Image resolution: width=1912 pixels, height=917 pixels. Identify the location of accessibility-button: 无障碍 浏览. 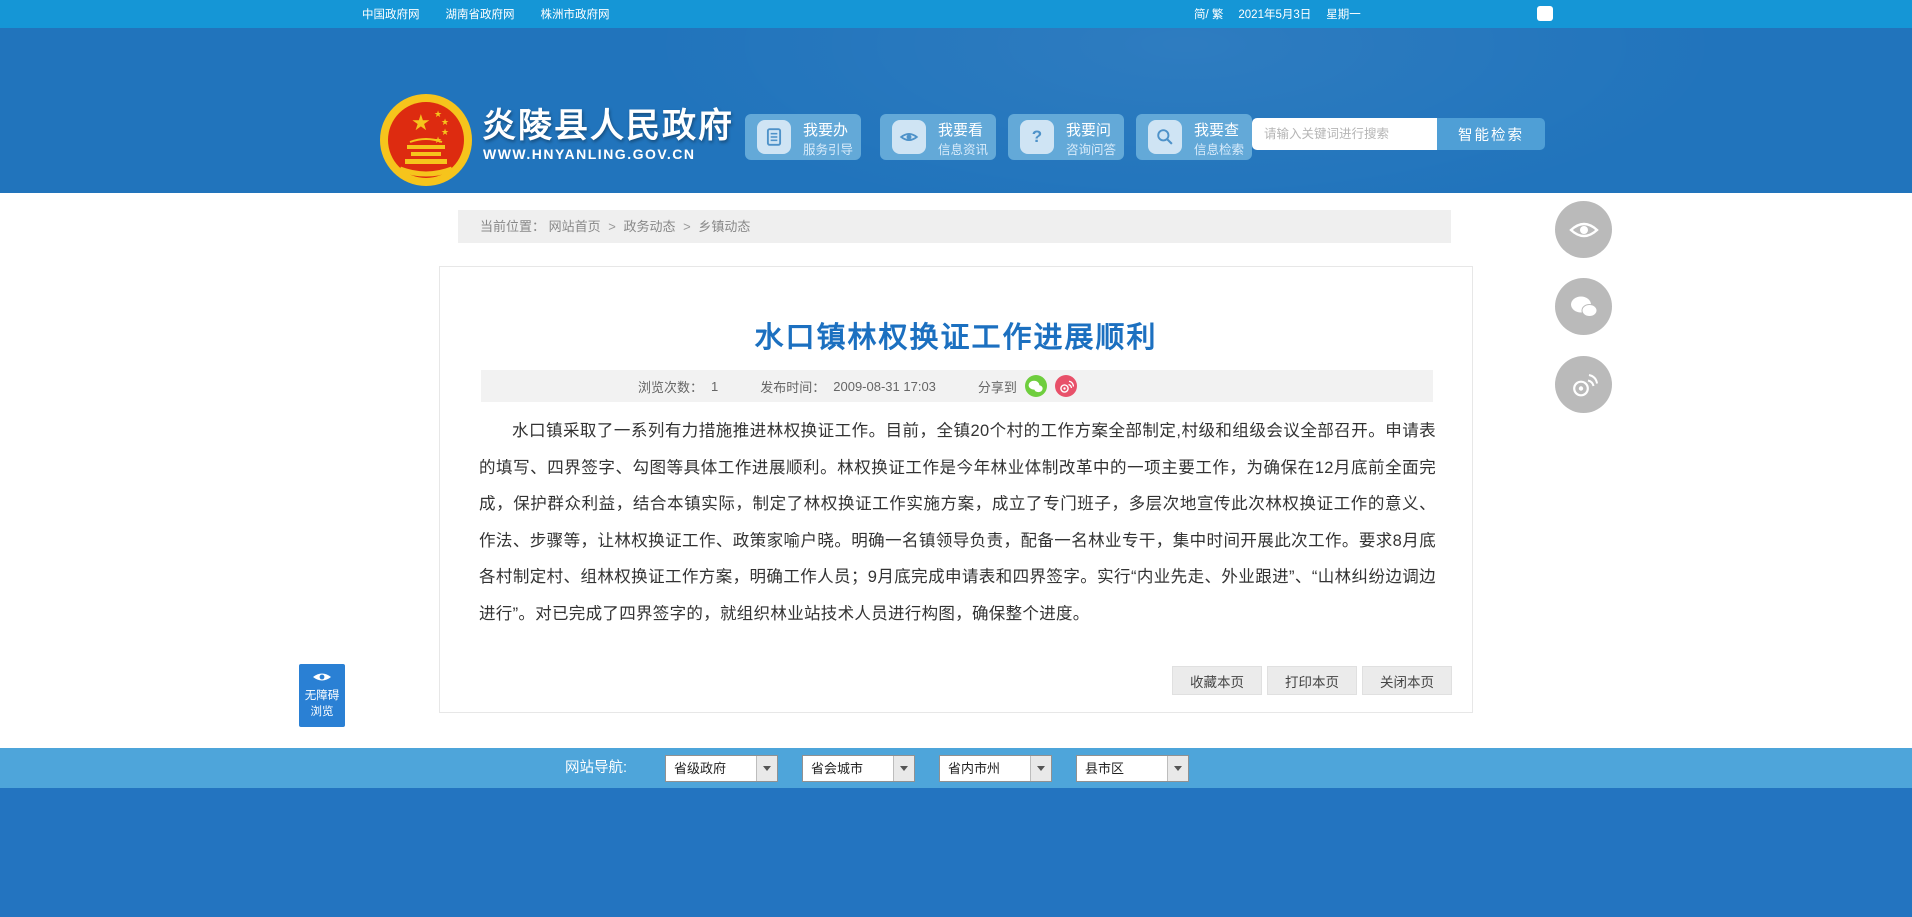
(322, 695).